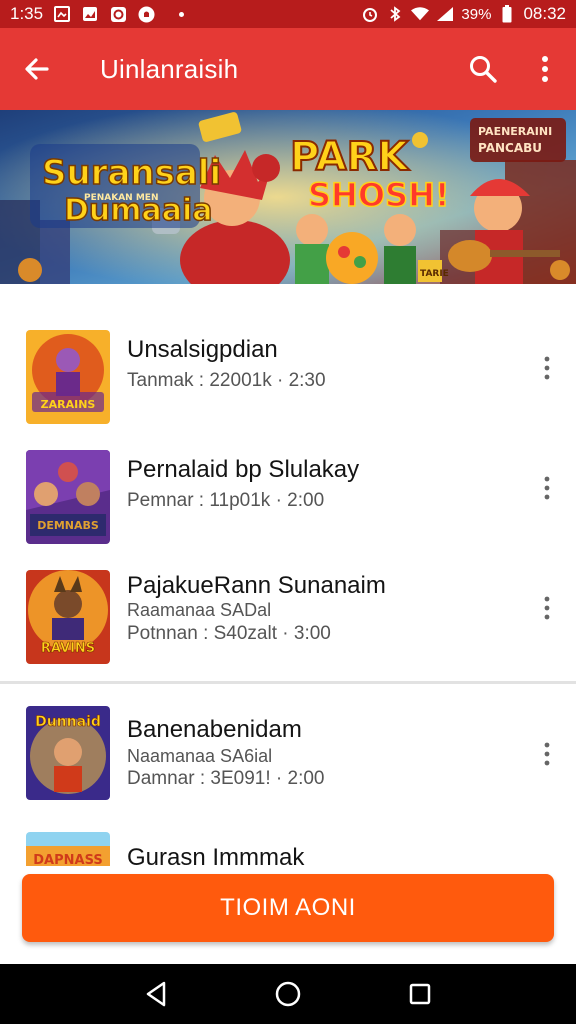 Image resolution: width=576 pixels, height=1024 pixels. I want to click on wifi-icon, so click(420, 14).